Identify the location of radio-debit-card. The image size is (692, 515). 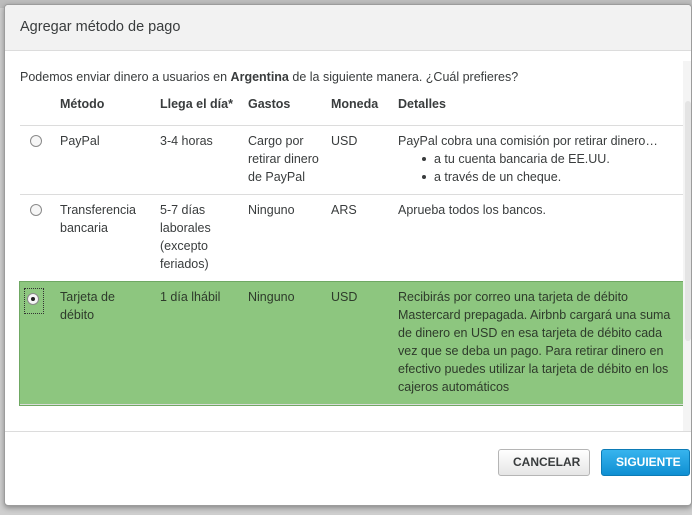
(33, 299).